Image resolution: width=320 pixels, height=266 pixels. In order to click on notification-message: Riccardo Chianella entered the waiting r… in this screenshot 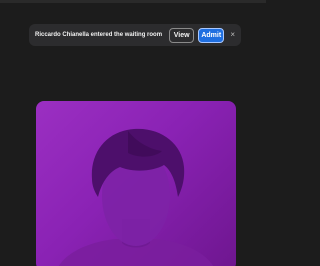, I will do `click(99, 35)`.